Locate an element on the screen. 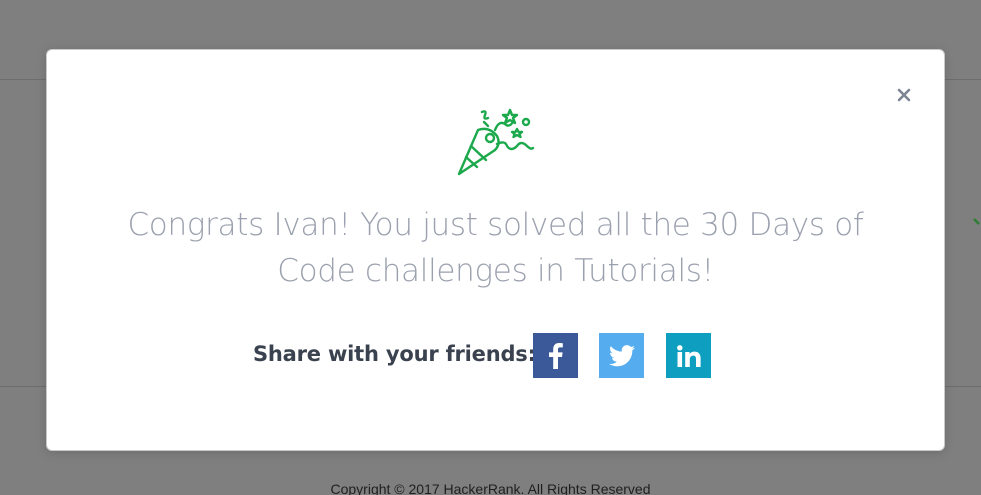 This screenshot has height=495, width=981. twitter-icon is located at coordinates (621, 355).